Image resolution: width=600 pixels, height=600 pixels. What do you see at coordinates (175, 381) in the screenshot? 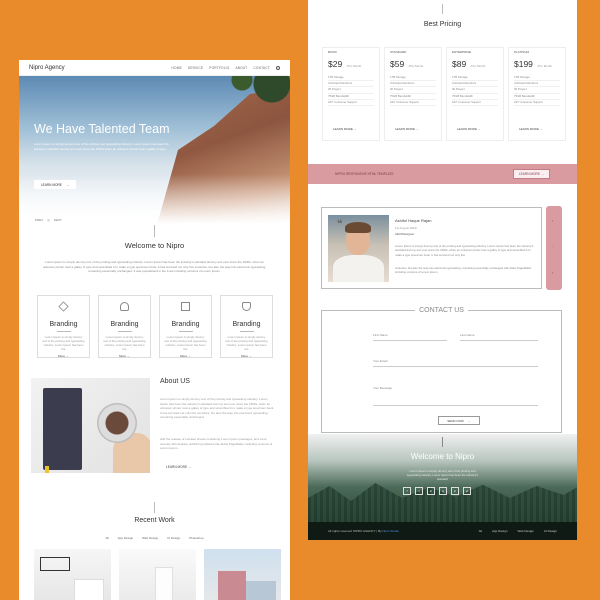
I see `about-title: About US` at bounding box center [175, 381].